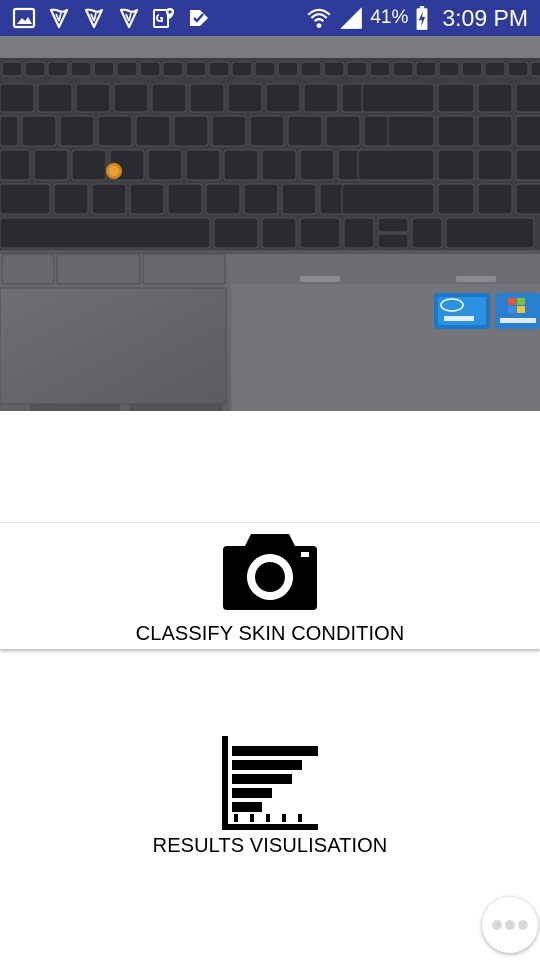 Image resolution: width=540 pixels, height=960 pixels. What do you see at coordinates (270, 572) in the screenshot?
I see `camera-icon` at bounding box center [270, 572].